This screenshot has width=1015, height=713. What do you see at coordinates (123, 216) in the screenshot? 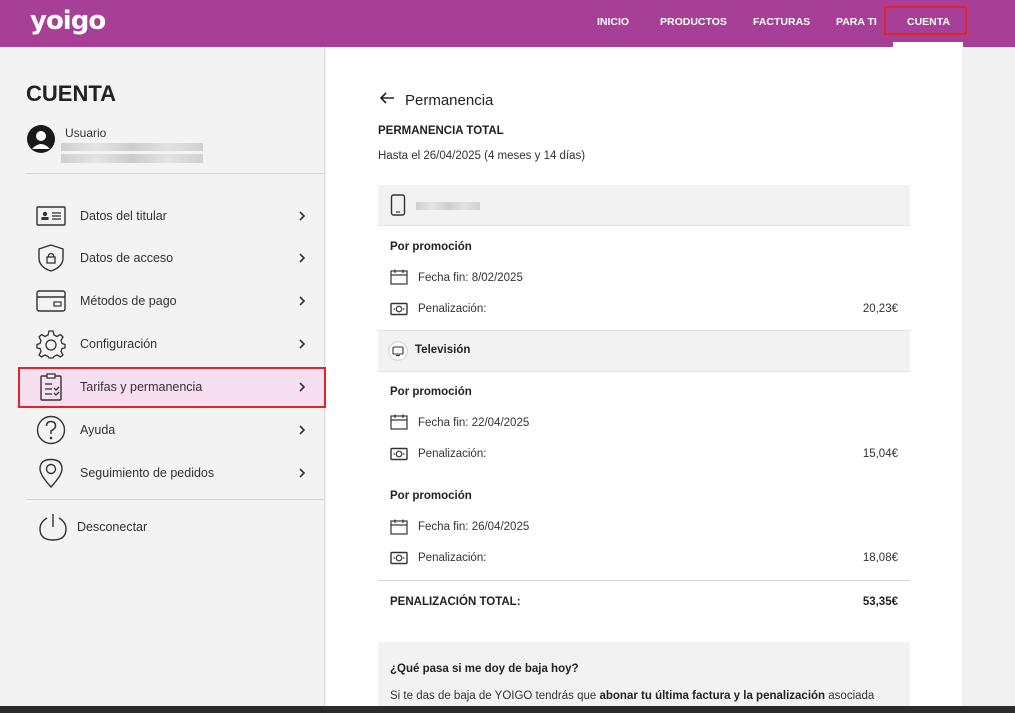
I see `sidebar-item-label: Datos del titular` at bounding box center [123, 216].